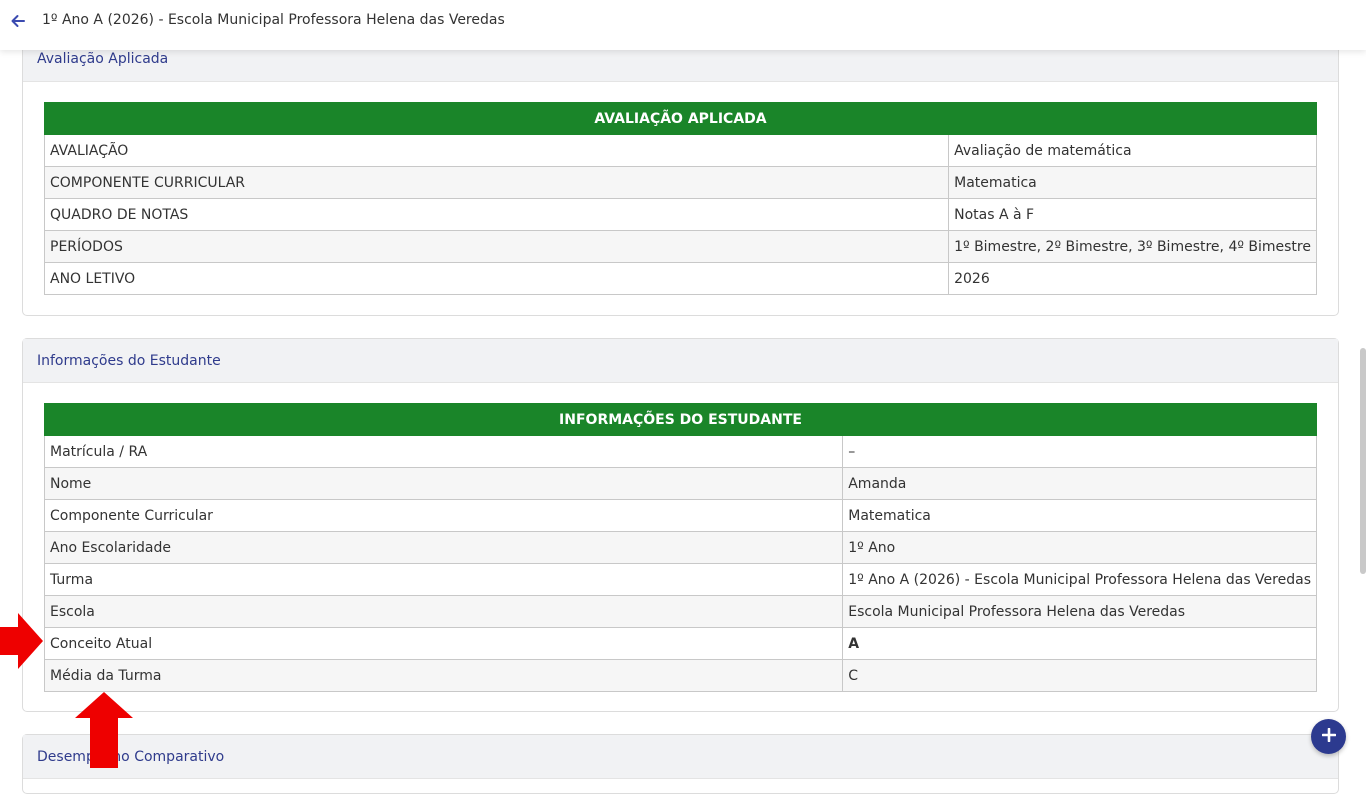 This screenshot has height=794, width=1366. I want to click on arrow-left-icon, so click(18, 21).